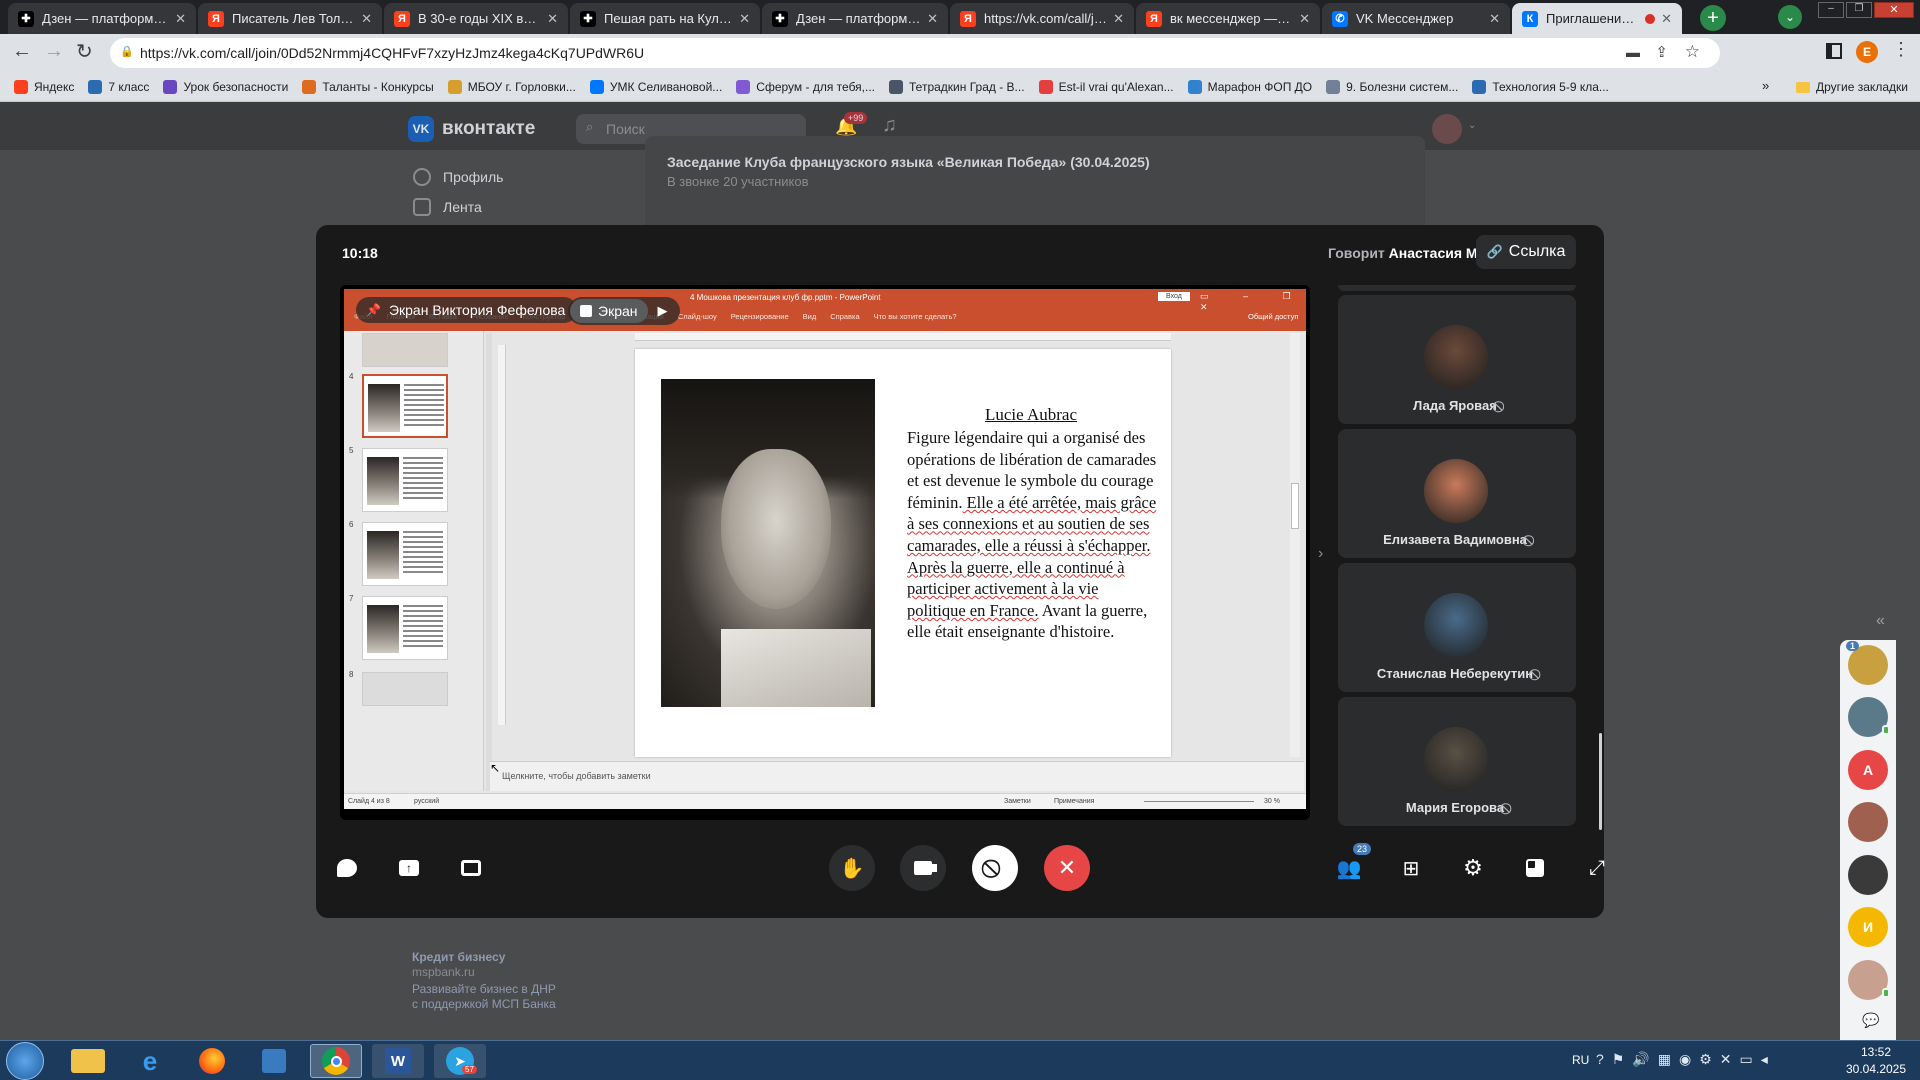 This screenshot has width=1920, height=1080. What do you see at coordinates (368, 86) in the screenshot?
I see `bookmark-item: Таланты - Конкурсы` at bounding box center [368, 86].